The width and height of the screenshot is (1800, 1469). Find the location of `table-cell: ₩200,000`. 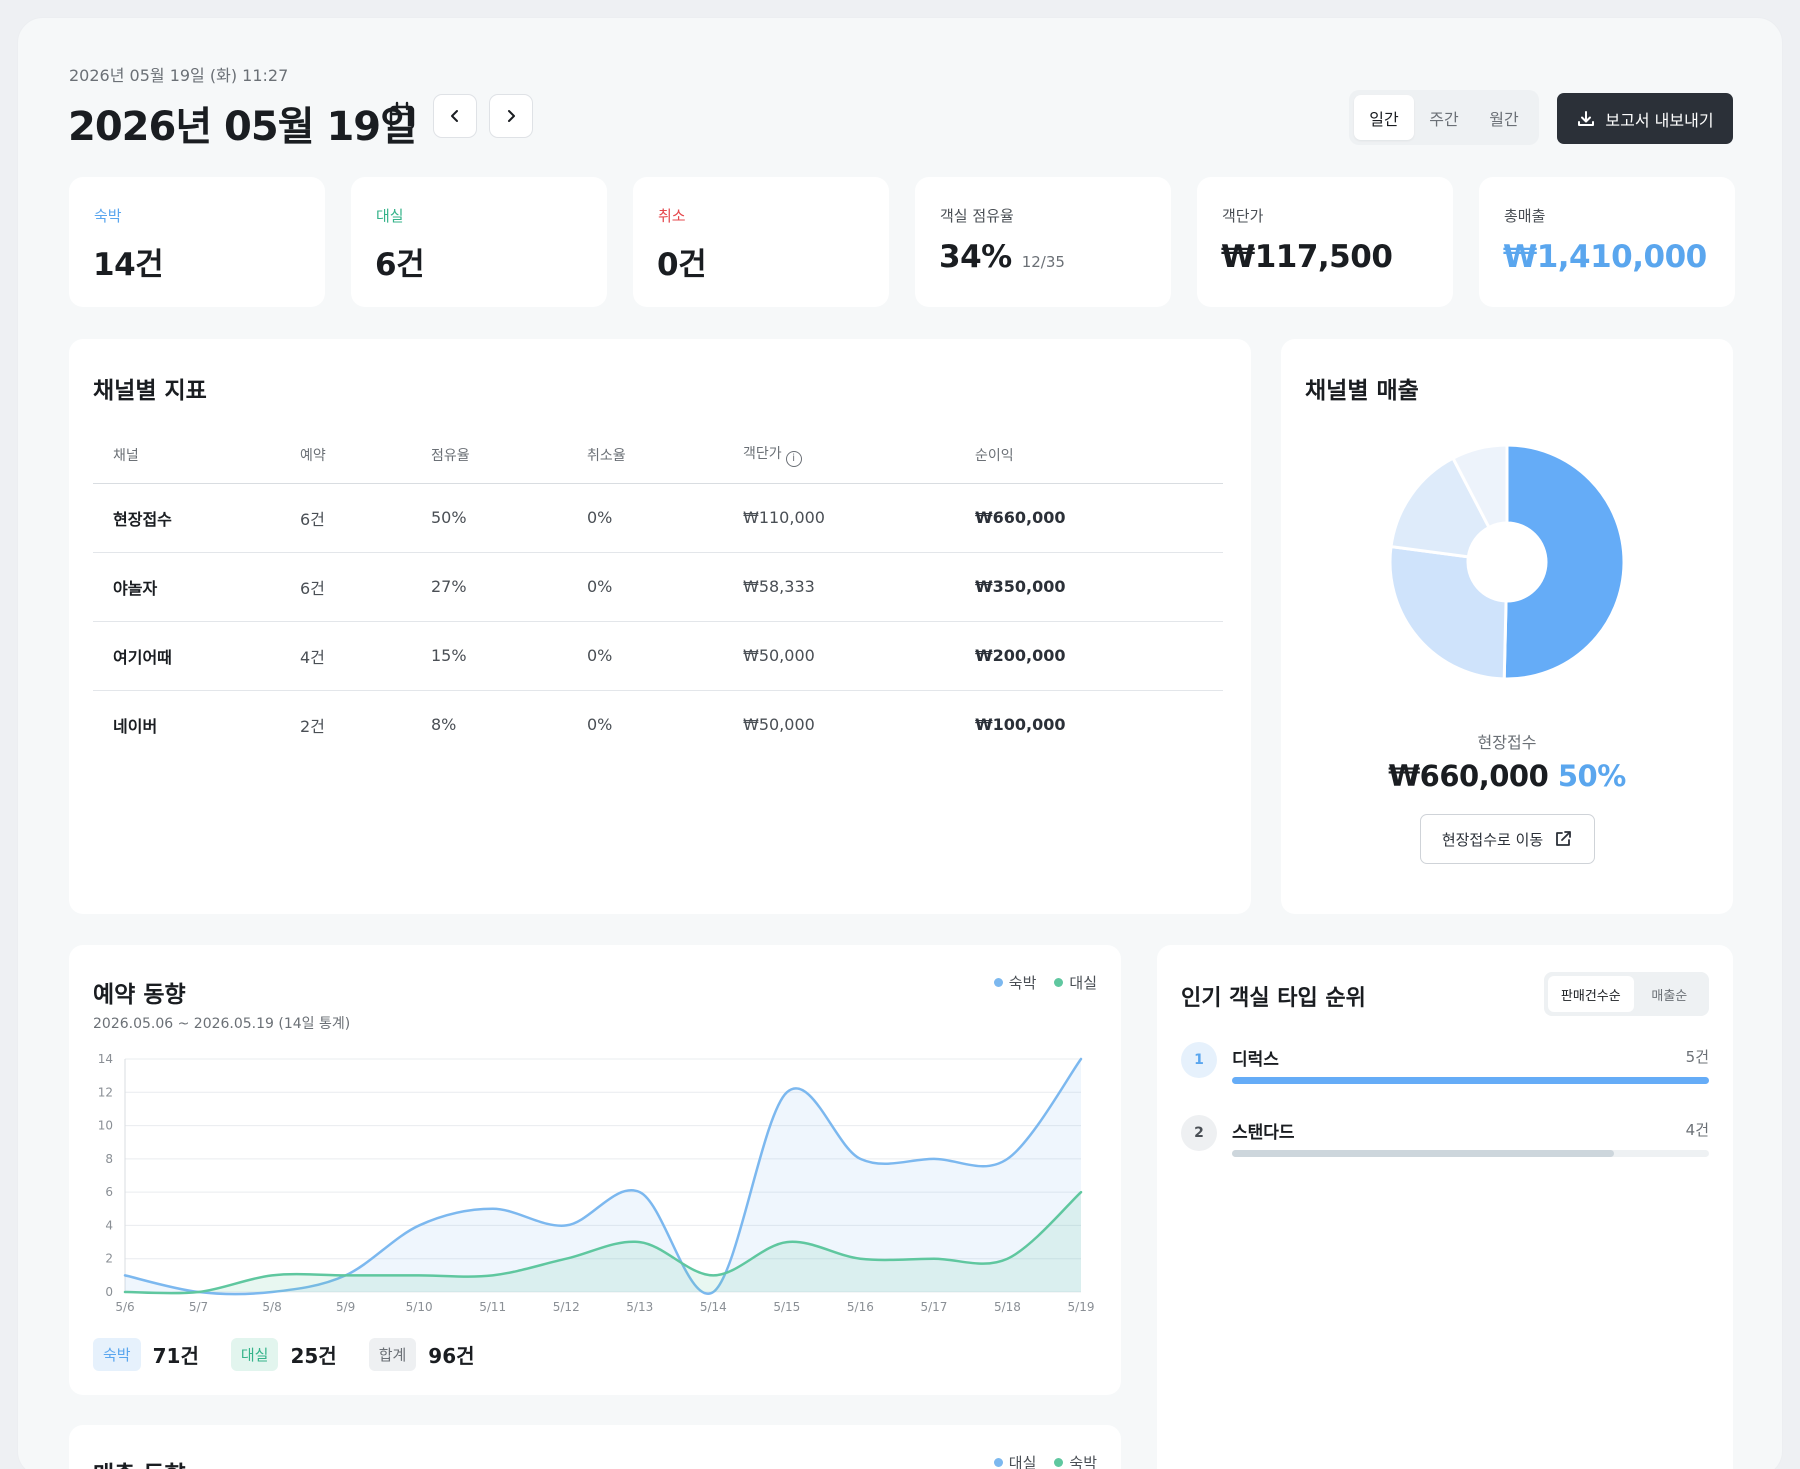

table-cell: ₩200,000 is located at coordinates (1099, 656).